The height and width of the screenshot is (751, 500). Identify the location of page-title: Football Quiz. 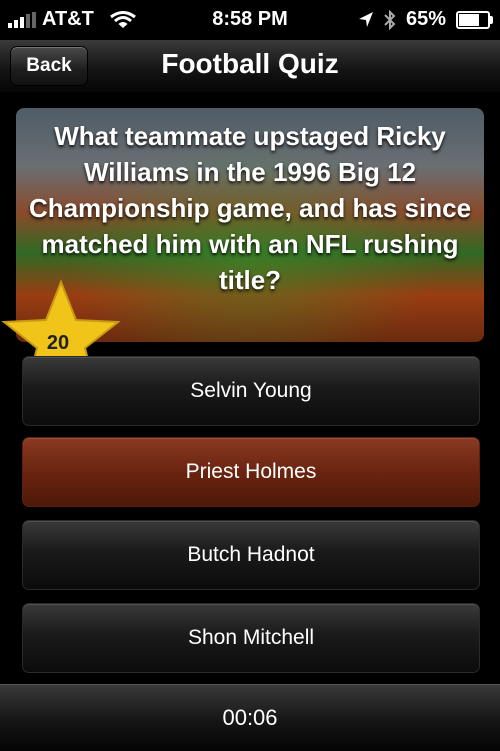
(250, 63).